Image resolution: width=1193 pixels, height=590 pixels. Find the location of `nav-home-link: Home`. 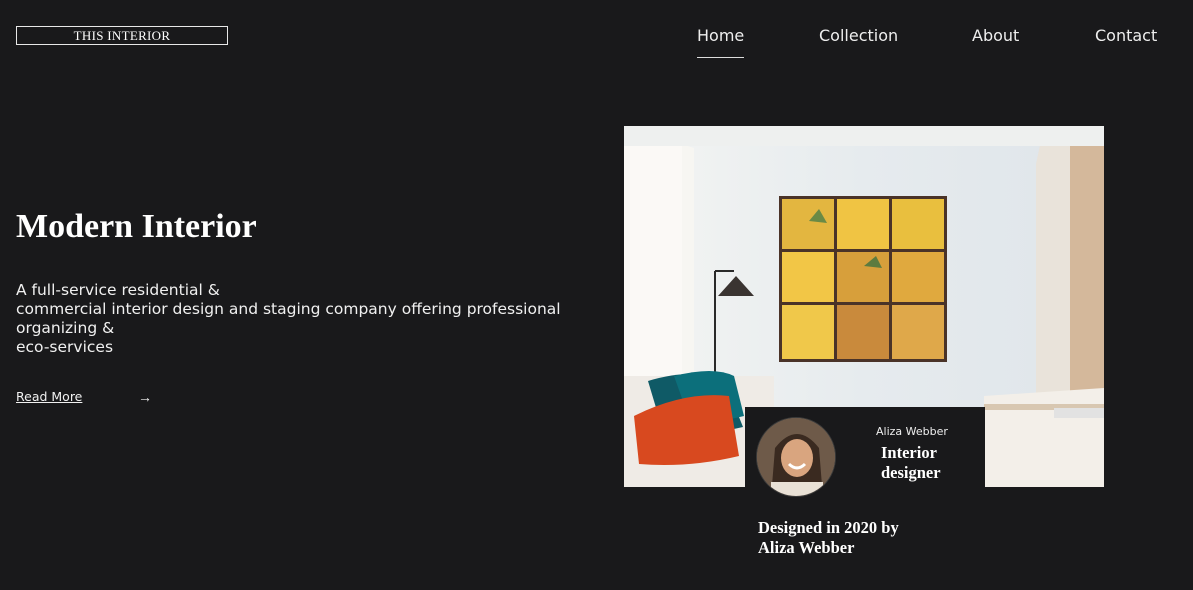

nav-home-link: Home is located at coordinates (721, 42).